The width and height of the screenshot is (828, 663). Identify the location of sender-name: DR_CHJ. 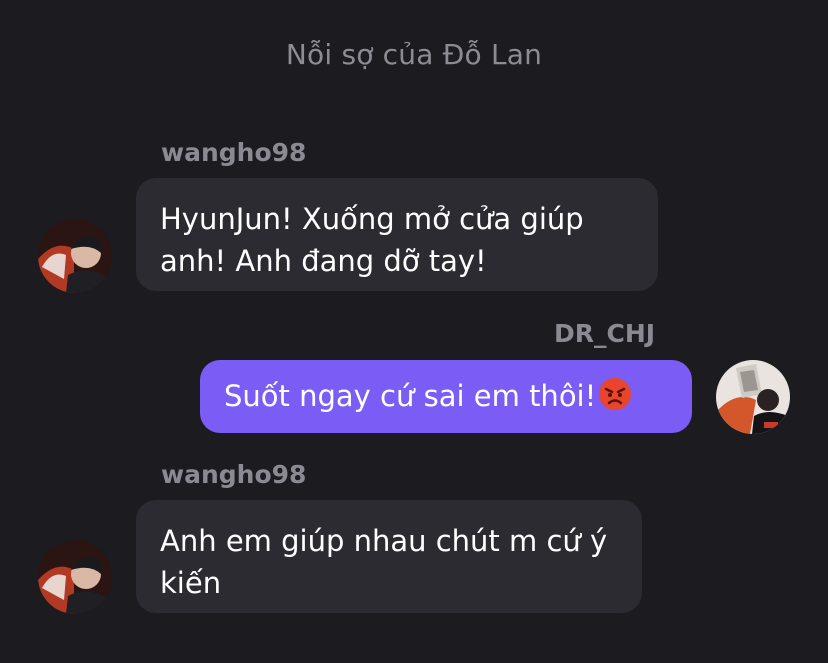
(605, 333).